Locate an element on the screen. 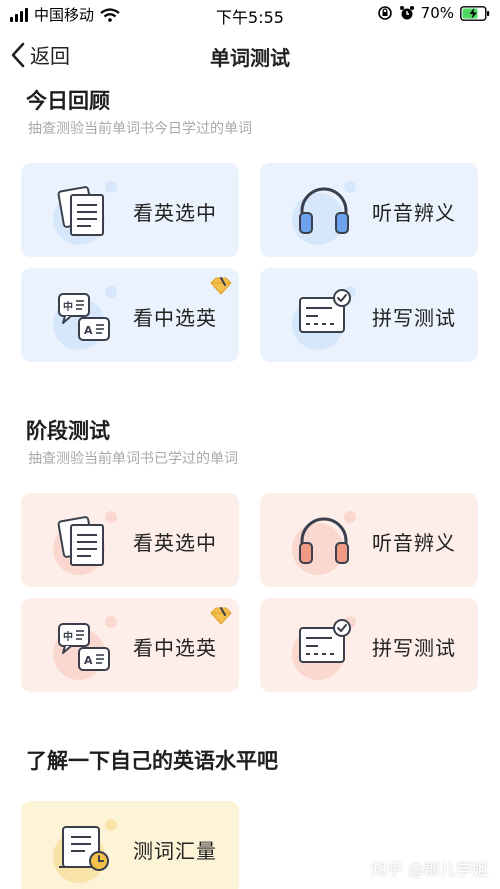  nav-bar: 返回 单词测试 is located at coordinates (250, 56).